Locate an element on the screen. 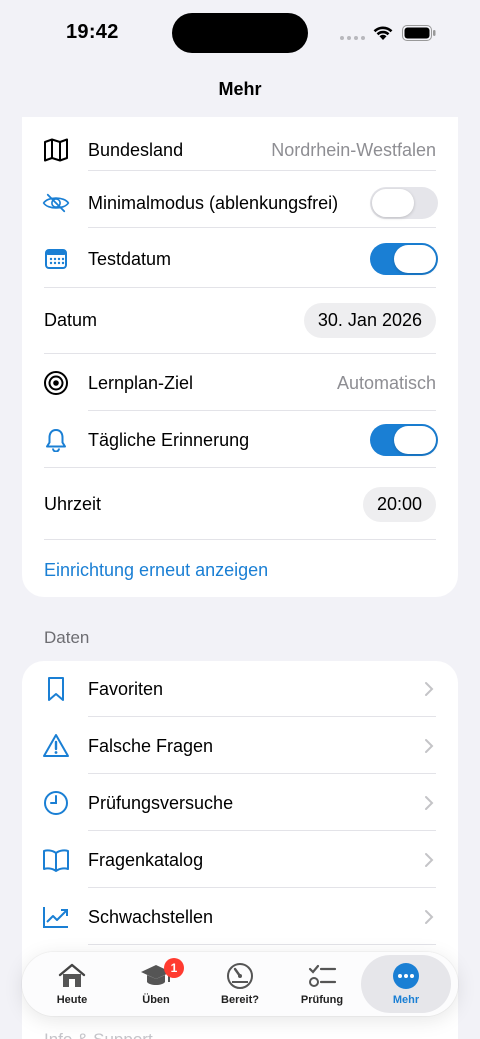  cellular-signal-icon is located at coordinates (352, 38).